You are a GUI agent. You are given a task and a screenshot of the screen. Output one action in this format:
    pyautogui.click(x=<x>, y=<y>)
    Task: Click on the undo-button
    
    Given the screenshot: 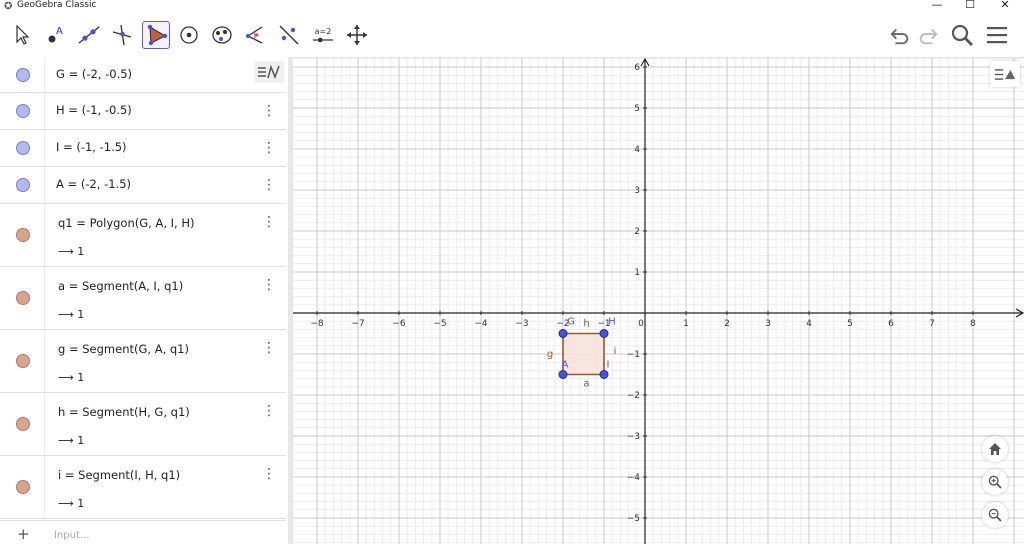 What is the action you would take?
    pyautogui.click(x=900, y=35)
    